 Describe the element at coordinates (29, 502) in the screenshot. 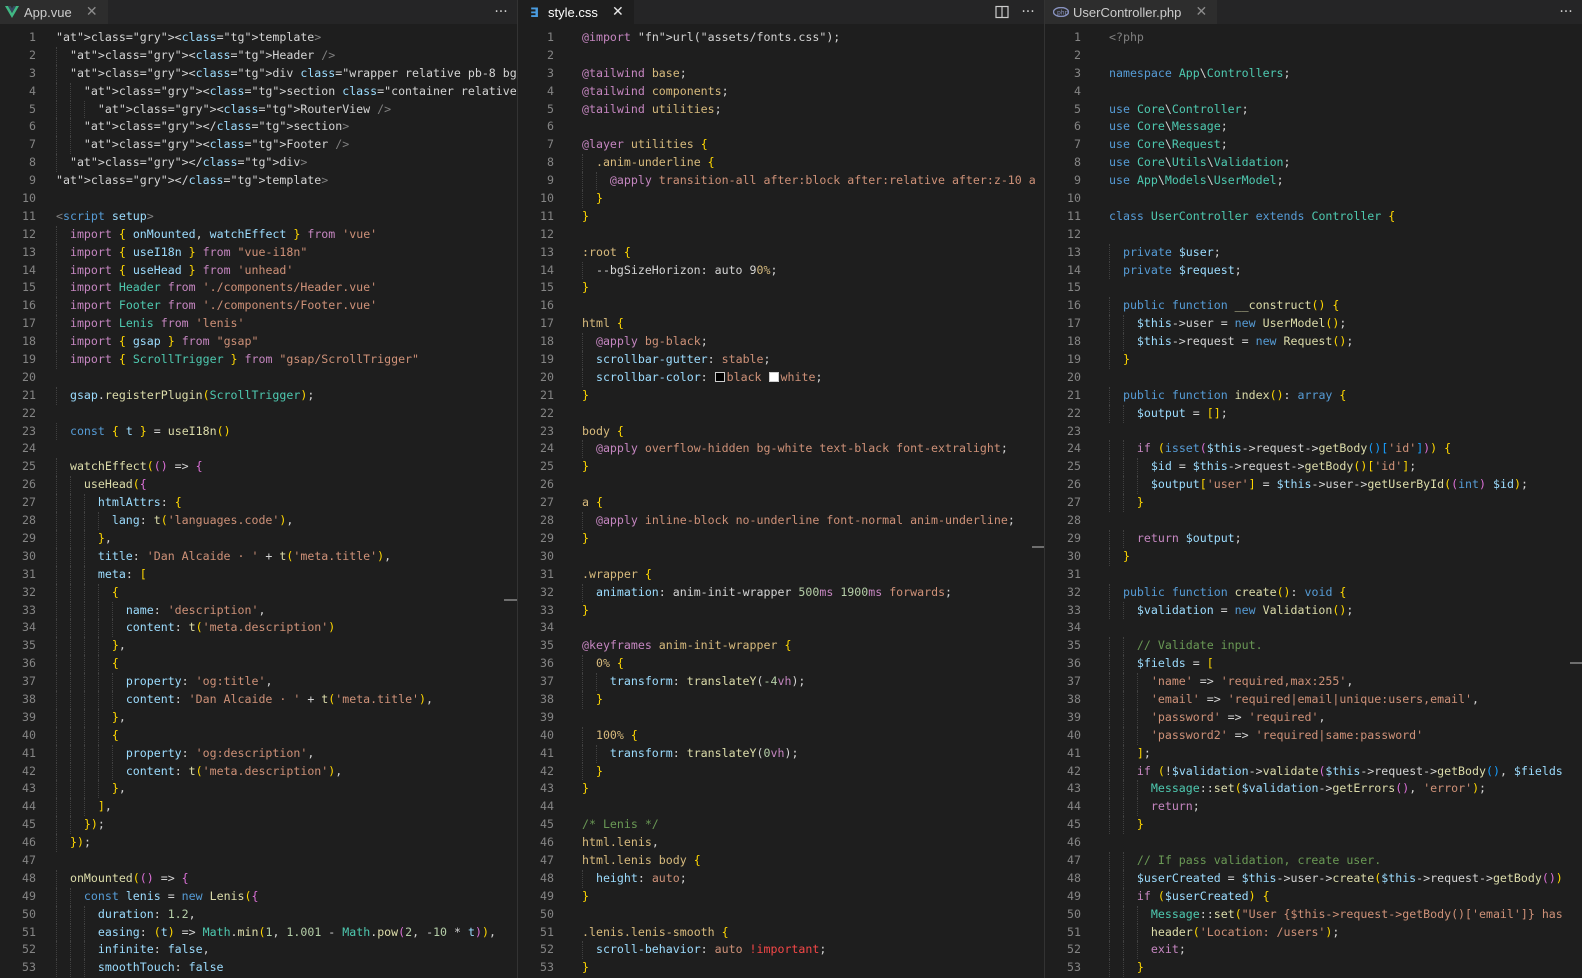

I see `line-number: 27` at that location.